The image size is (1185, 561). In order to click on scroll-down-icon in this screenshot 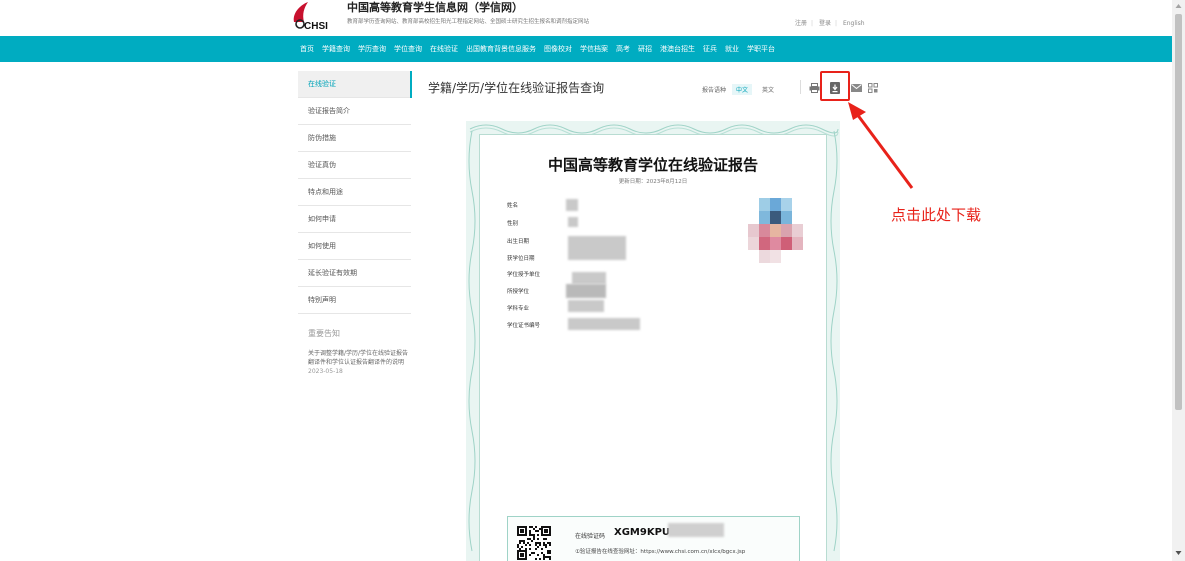, I will do `click(1178, 553)`.